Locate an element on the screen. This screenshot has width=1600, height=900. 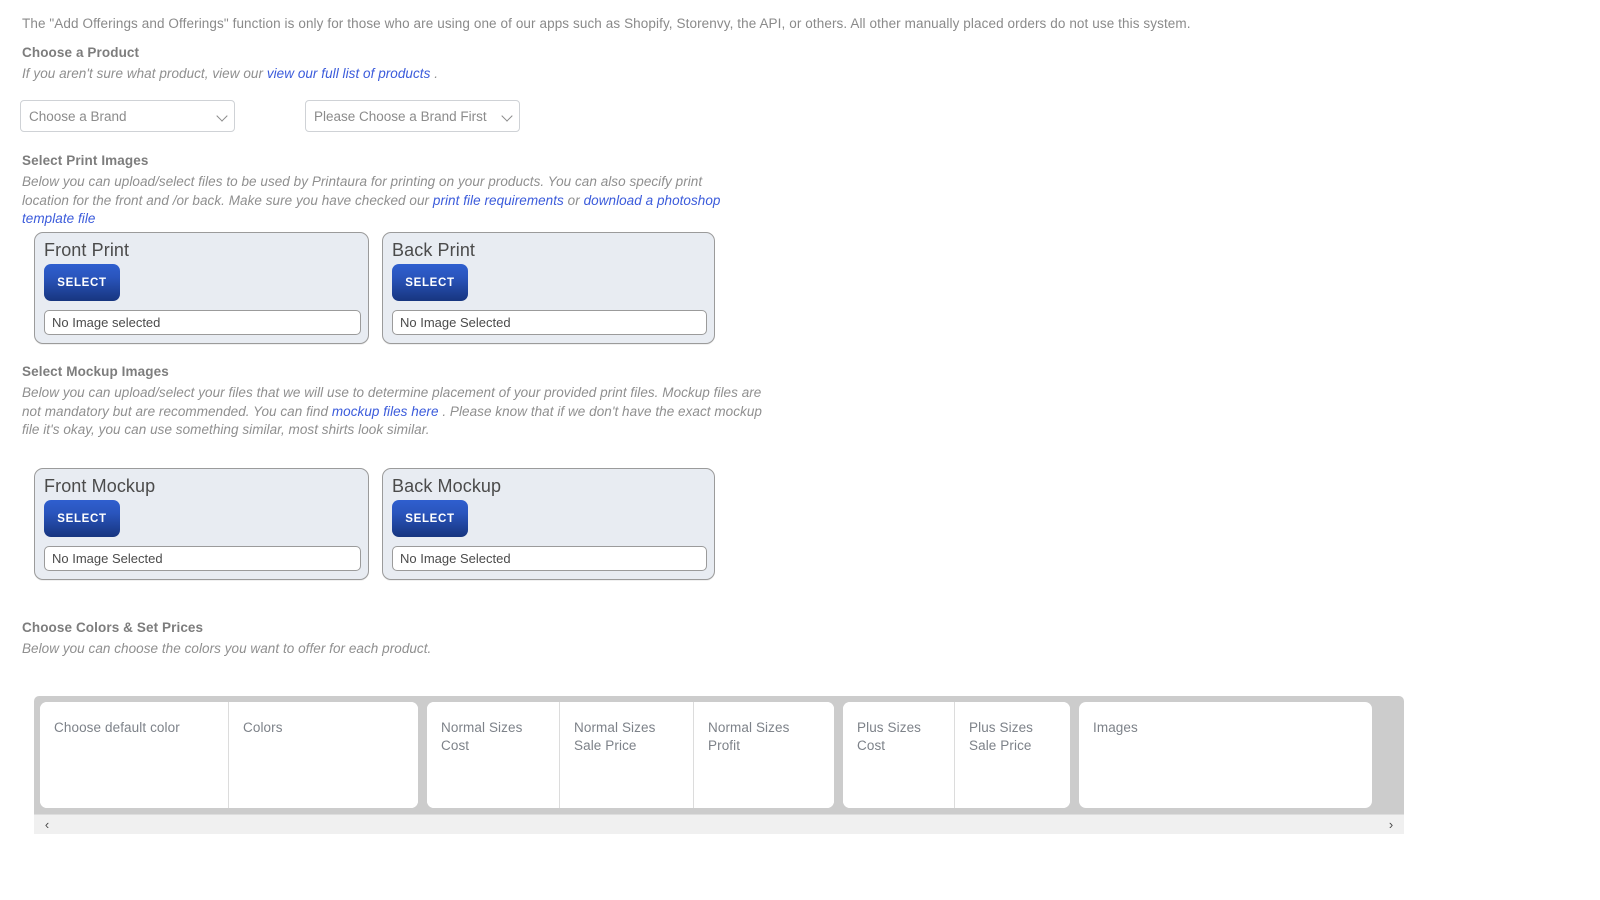
mockup-images-heading: Select Mockup Images is located at coordinates (95, 371).